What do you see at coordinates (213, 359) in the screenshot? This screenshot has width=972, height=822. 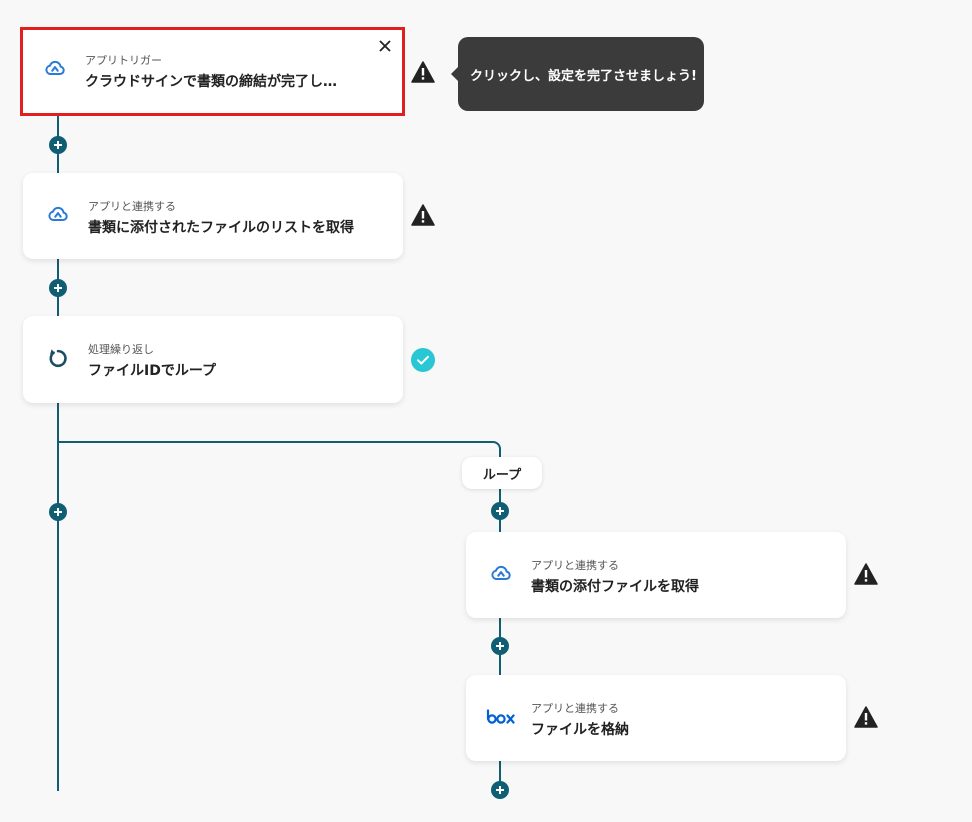 I see `step-card-loop: 処理繰り返し ファイルIDでループ` at bounding box center [213, 359].